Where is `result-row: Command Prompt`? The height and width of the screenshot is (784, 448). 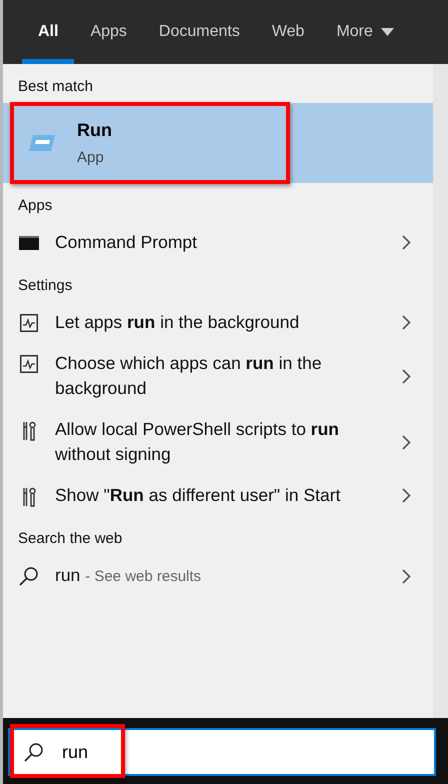
result-row: Command Prompt is located at coordinates (218, 242).